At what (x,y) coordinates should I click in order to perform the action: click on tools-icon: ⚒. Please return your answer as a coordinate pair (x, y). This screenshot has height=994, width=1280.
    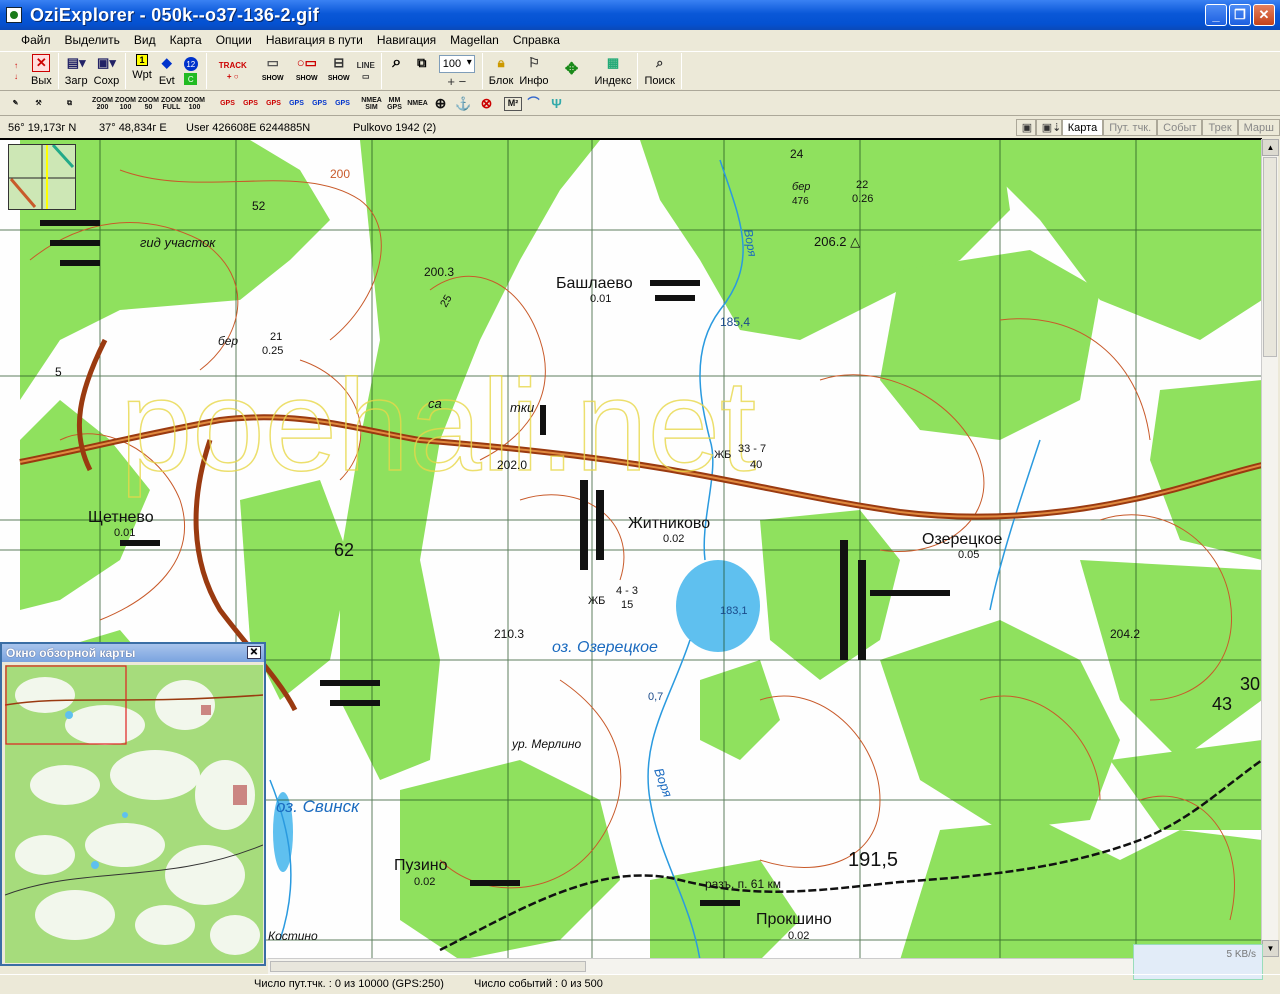
    Looking at the image, I should click on (38, 104).